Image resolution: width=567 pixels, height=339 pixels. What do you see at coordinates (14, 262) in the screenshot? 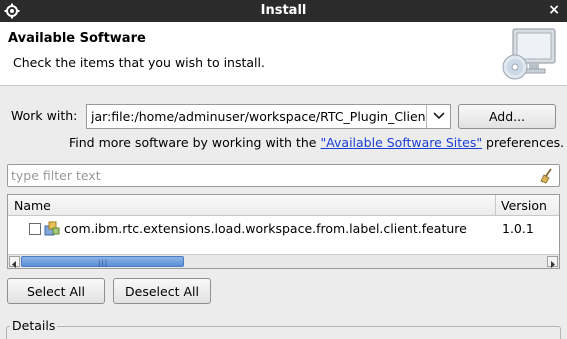
I see `scroll-left-icon` at bounding box center [14, 262].